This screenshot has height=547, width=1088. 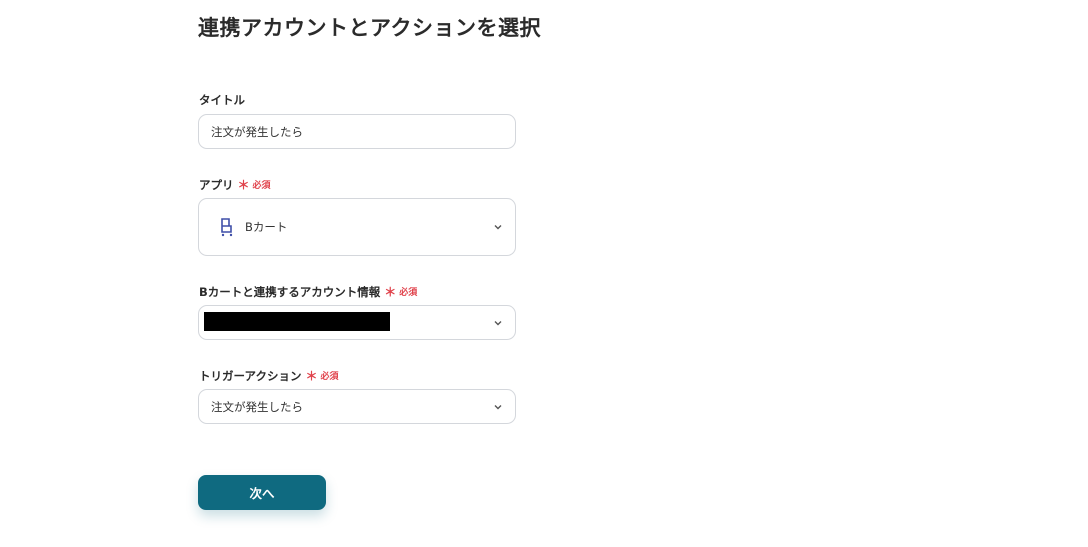 I want to click on title-input-value: 注文が発生したら, so click(x=257, y=131).